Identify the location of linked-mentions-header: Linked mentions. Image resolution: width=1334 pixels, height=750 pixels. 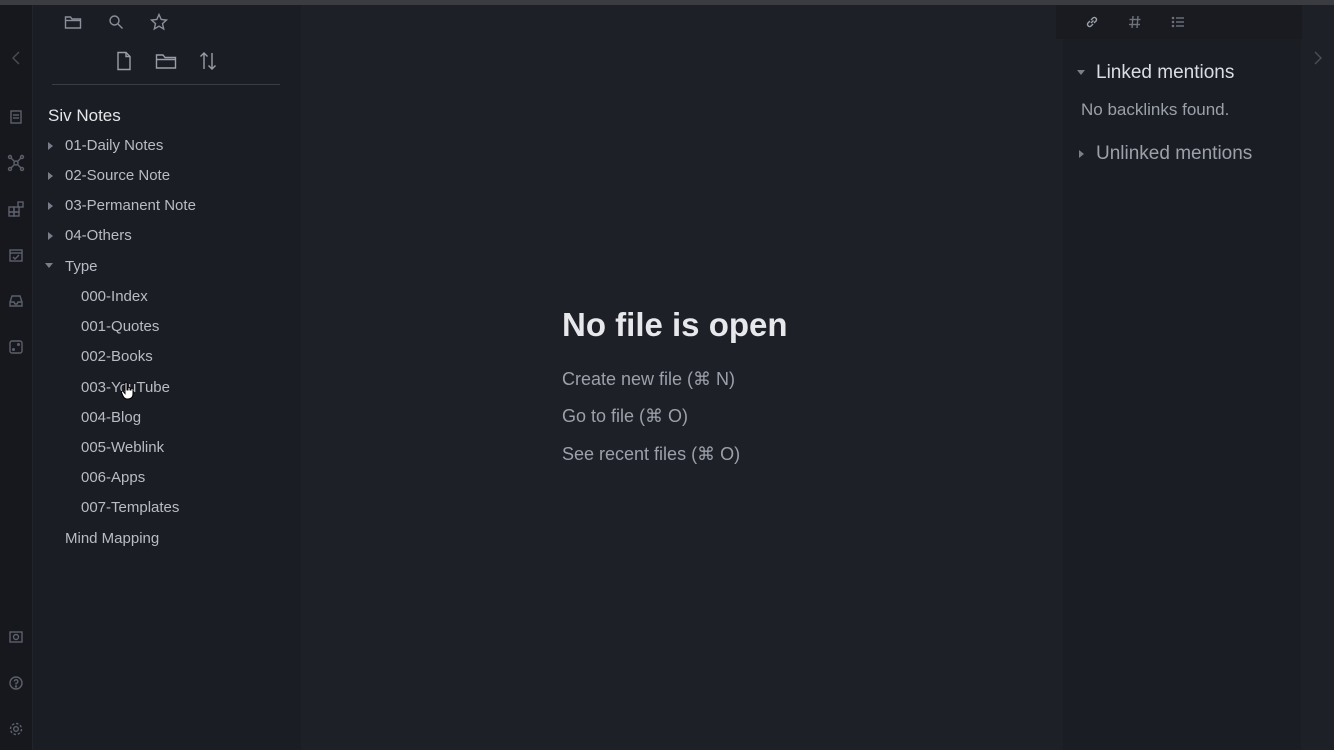
(1165, 73).